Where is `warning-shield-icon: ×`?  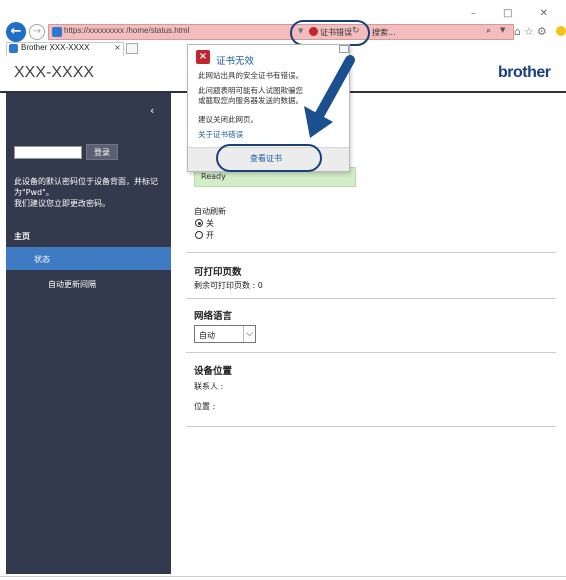
warning-shield-icon: × is located at coordinates (203, 57).